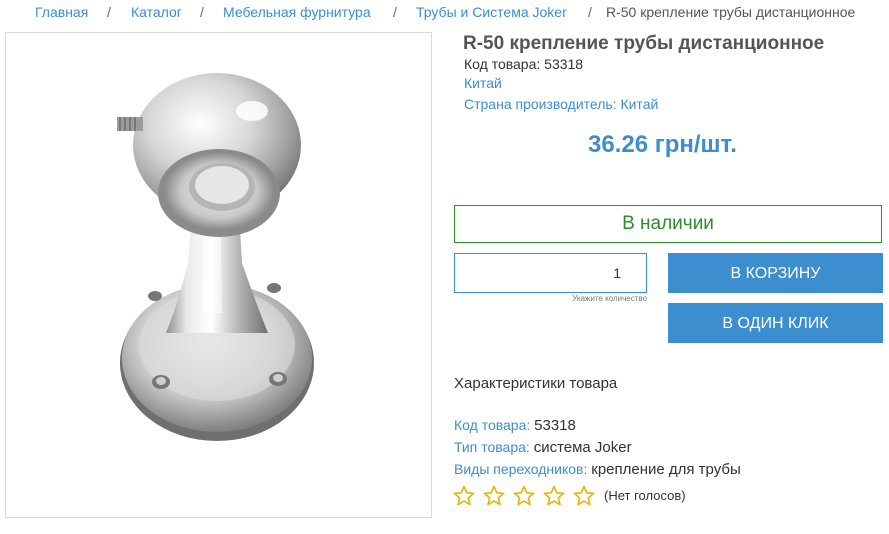 Image resolution: width=889 pixels, height=534 pixels. What do you see at coordinates (731, 12) in the screenshot?
I see `breadcrumb-current: R-50 крепление трубы дистанционное` at bounding box center [731, 12].